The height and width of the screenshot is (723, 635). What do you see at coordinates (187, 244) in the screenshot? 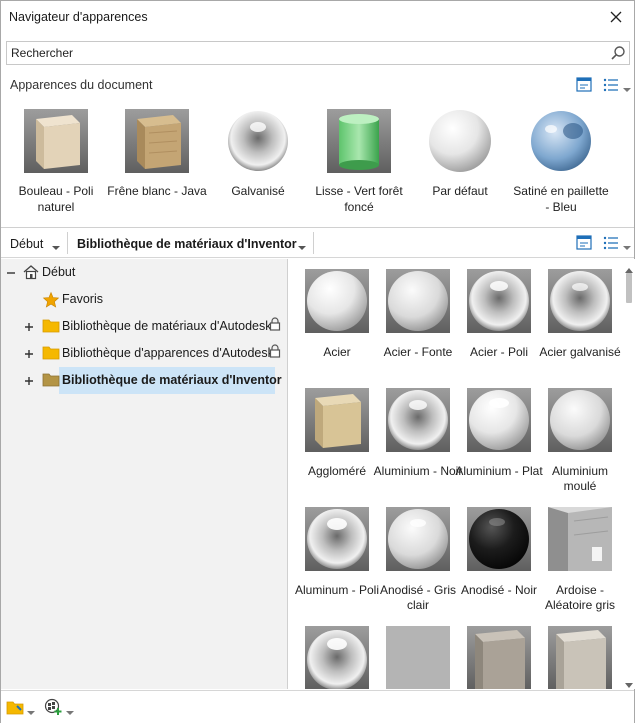
I see `breadcrumb-library: Bibliothèque de matériaux d'Inventor` at bounding box center [187, 244].